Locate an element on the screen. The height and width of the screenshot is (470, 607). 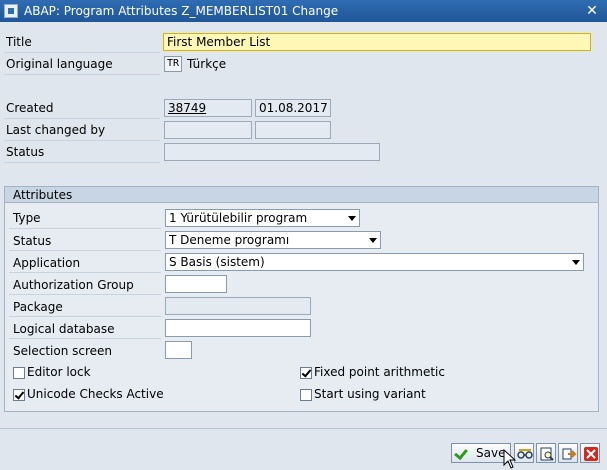
logical-database-label: Logical database is located at coordinates (64, 329).